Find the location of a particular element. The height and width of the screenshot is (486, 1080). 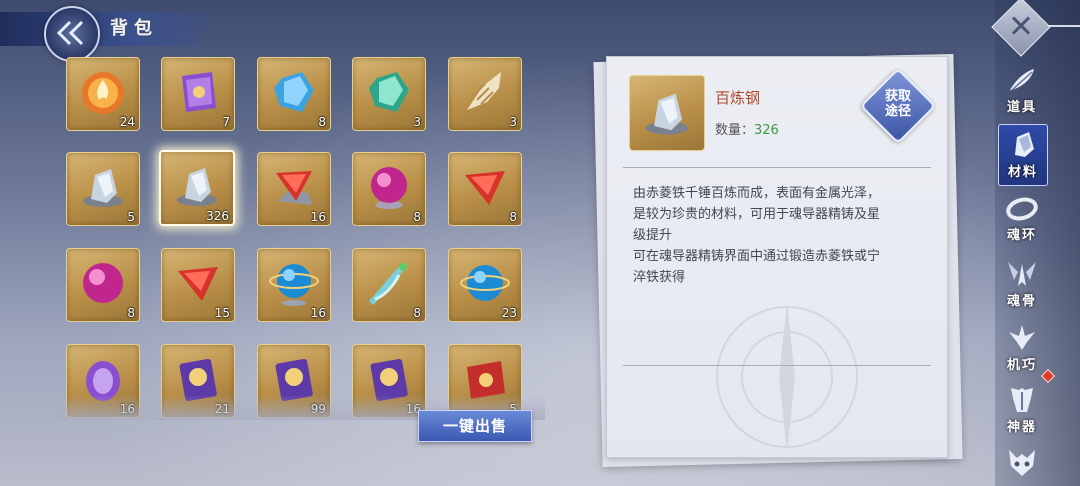

tab-materials: 材料 is located at coordinates (1023, 155).